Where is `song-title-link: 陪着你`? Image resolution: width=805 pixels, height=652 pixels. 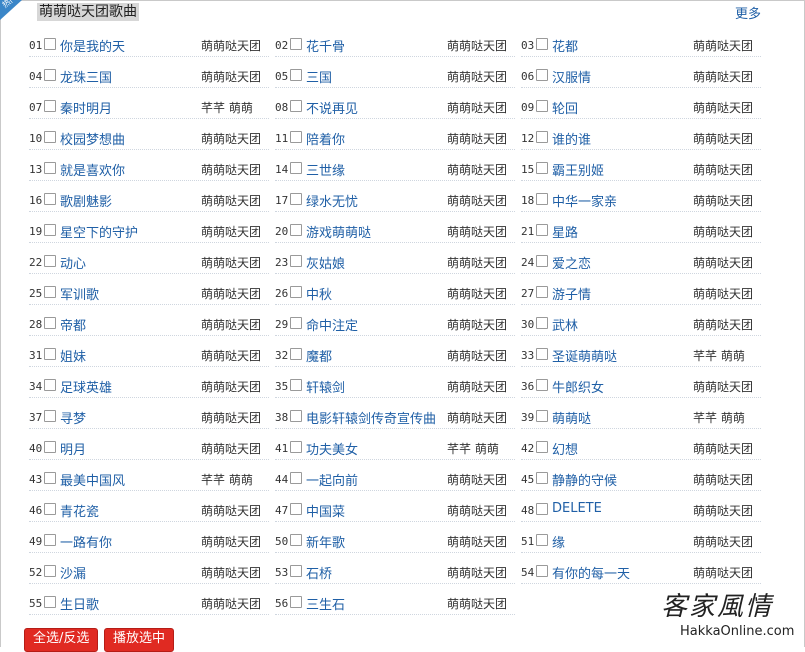 song-title-link: 陪着你 is located at coordinates (325, 138).